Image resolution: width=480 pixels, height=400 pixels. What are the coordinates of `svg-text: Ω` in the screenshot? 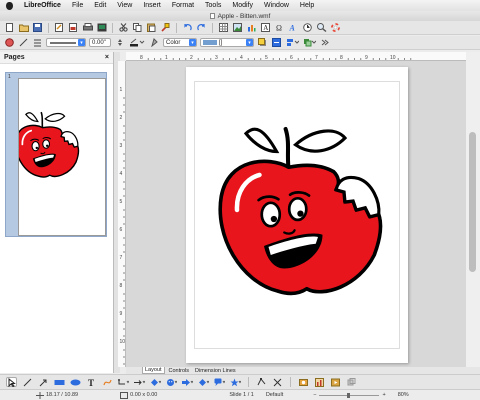 It's located at (279, 28).